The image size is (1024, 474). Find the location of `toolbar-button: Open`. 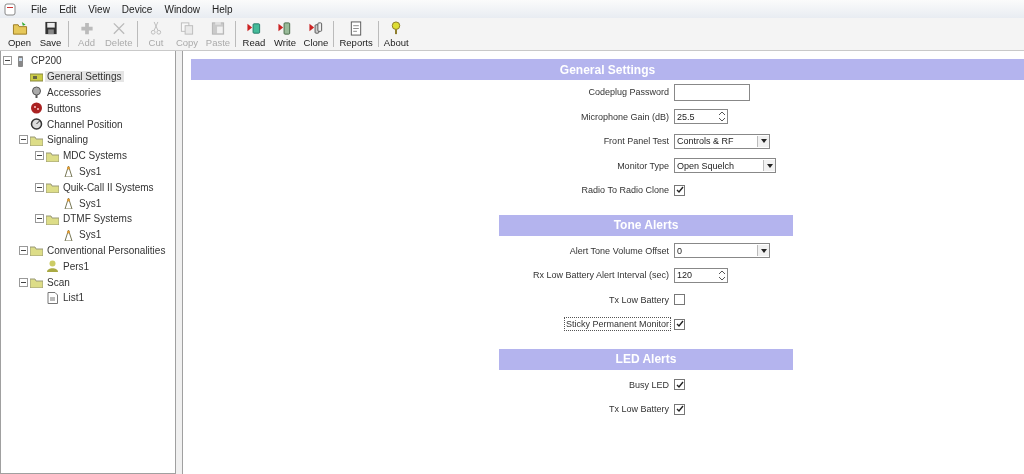

toolbar-button: Open is located at coordinates (19, 34).